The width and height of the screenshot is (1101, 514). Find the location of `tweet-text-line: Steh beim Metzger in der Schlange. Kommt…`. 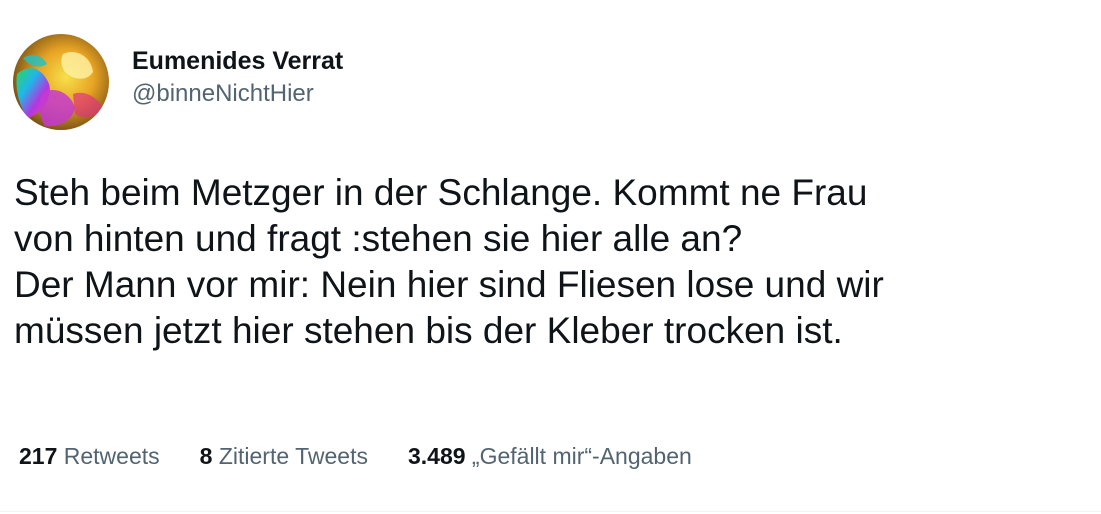

tweet-text-line: Steh beim Metzger in der Schlange. Kommt… is located at coordinates (441, 192).